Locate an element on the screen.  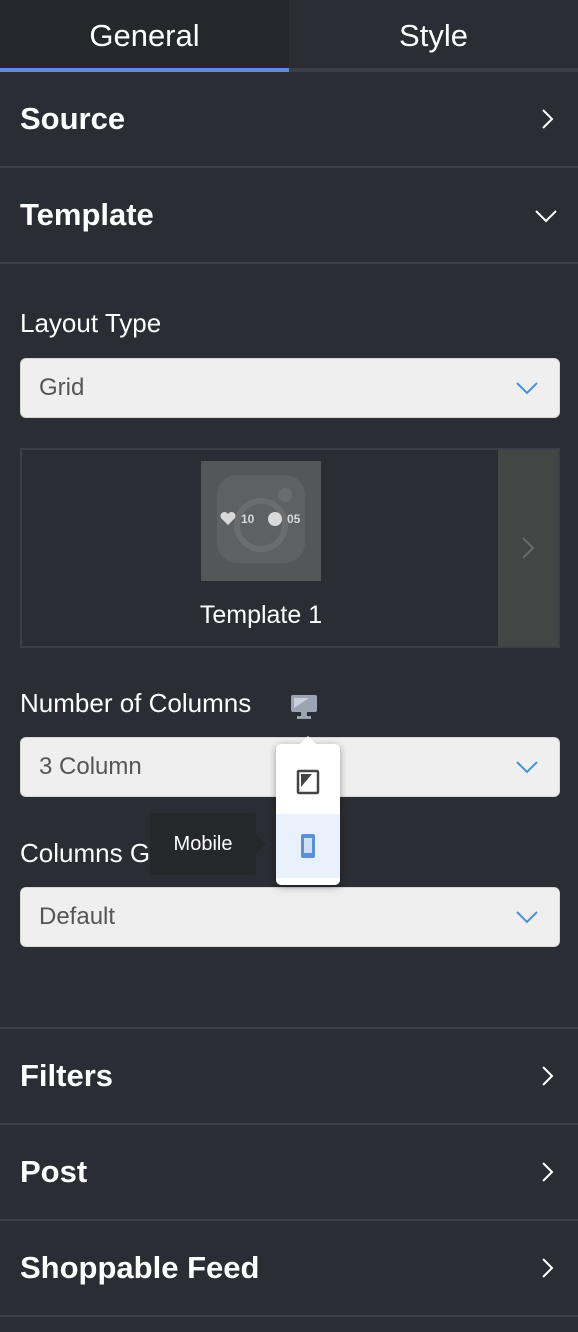
tab-style-label: Style is located at coordinates (433, 35).